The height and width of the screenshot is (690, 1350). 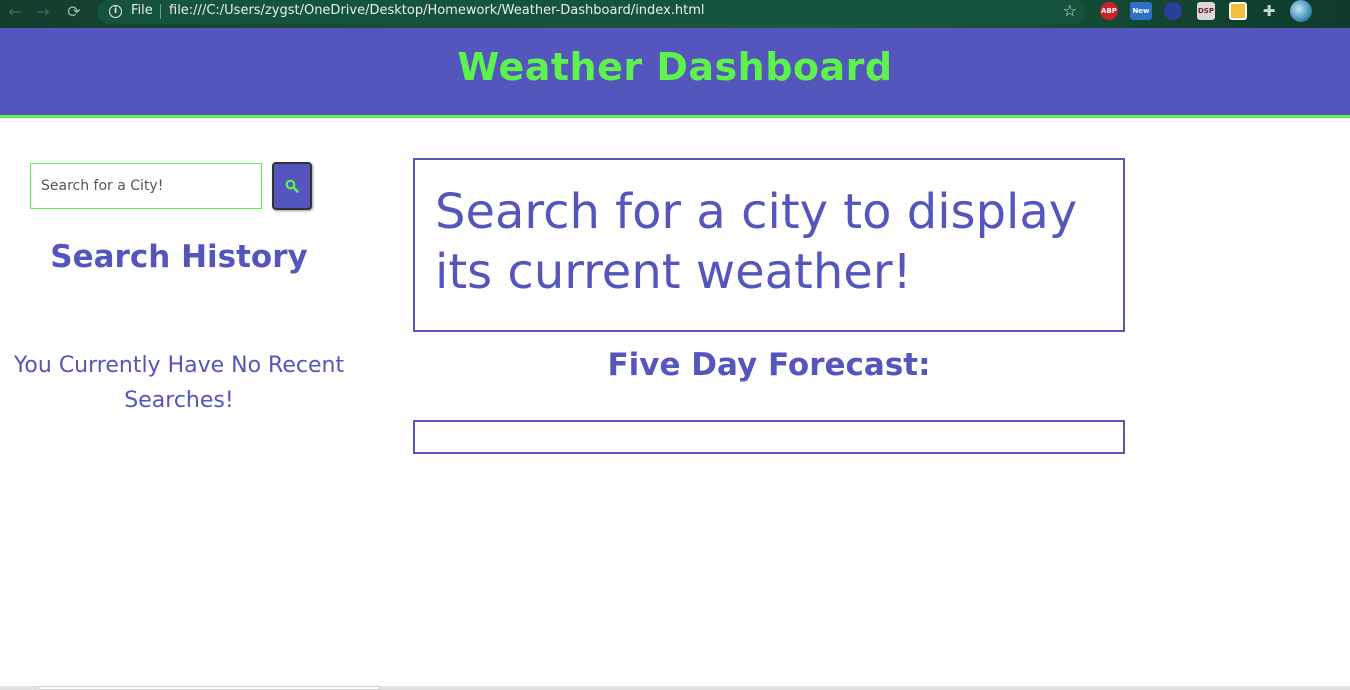 I want to click on forward-arrow-icon: →, so click(x=43, y=12).